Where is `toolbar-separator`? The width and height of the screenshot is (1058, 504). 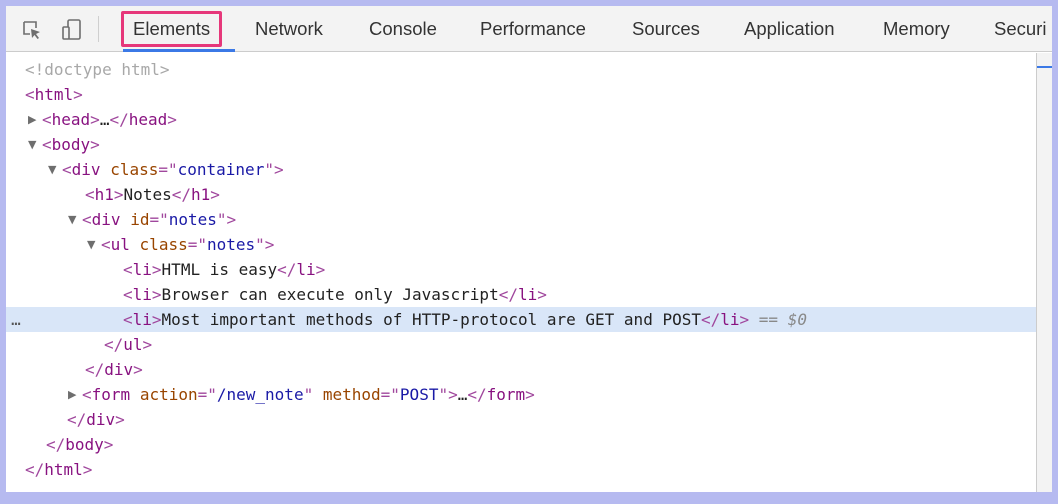
toolbar-separator is located at coordinates (98, 29).